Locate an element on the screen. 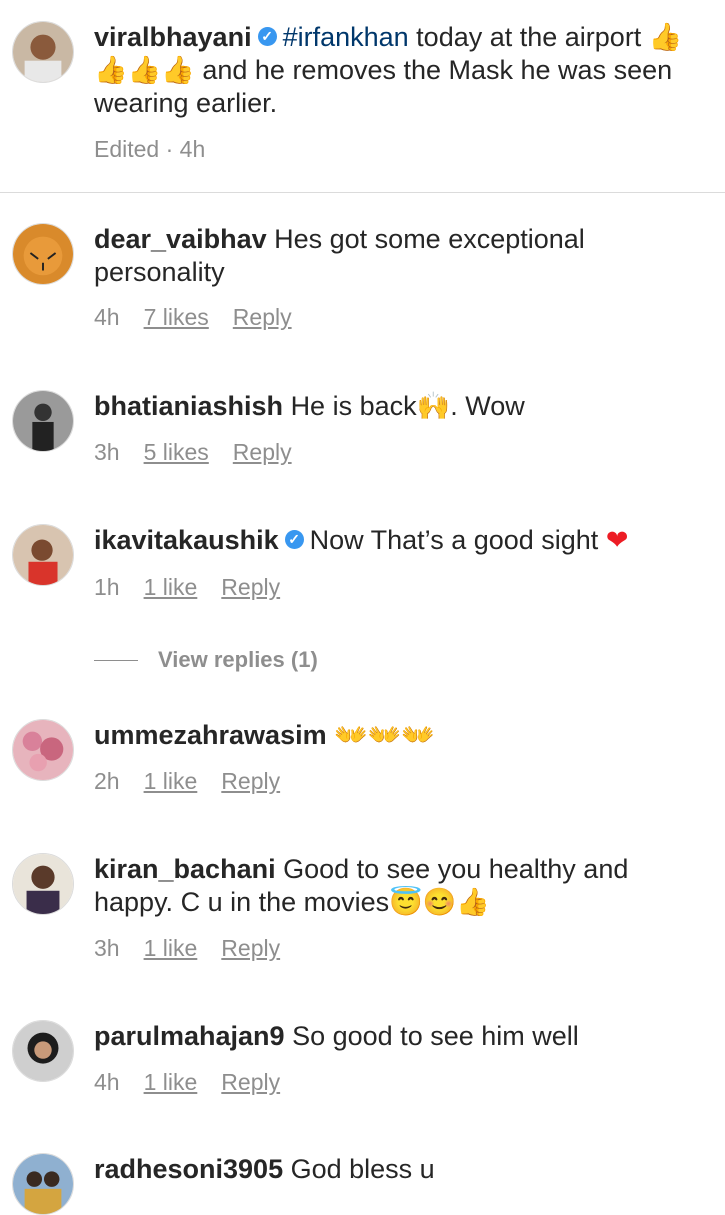  username-link: ummezahrawasim is located at coordinates (210, 735).